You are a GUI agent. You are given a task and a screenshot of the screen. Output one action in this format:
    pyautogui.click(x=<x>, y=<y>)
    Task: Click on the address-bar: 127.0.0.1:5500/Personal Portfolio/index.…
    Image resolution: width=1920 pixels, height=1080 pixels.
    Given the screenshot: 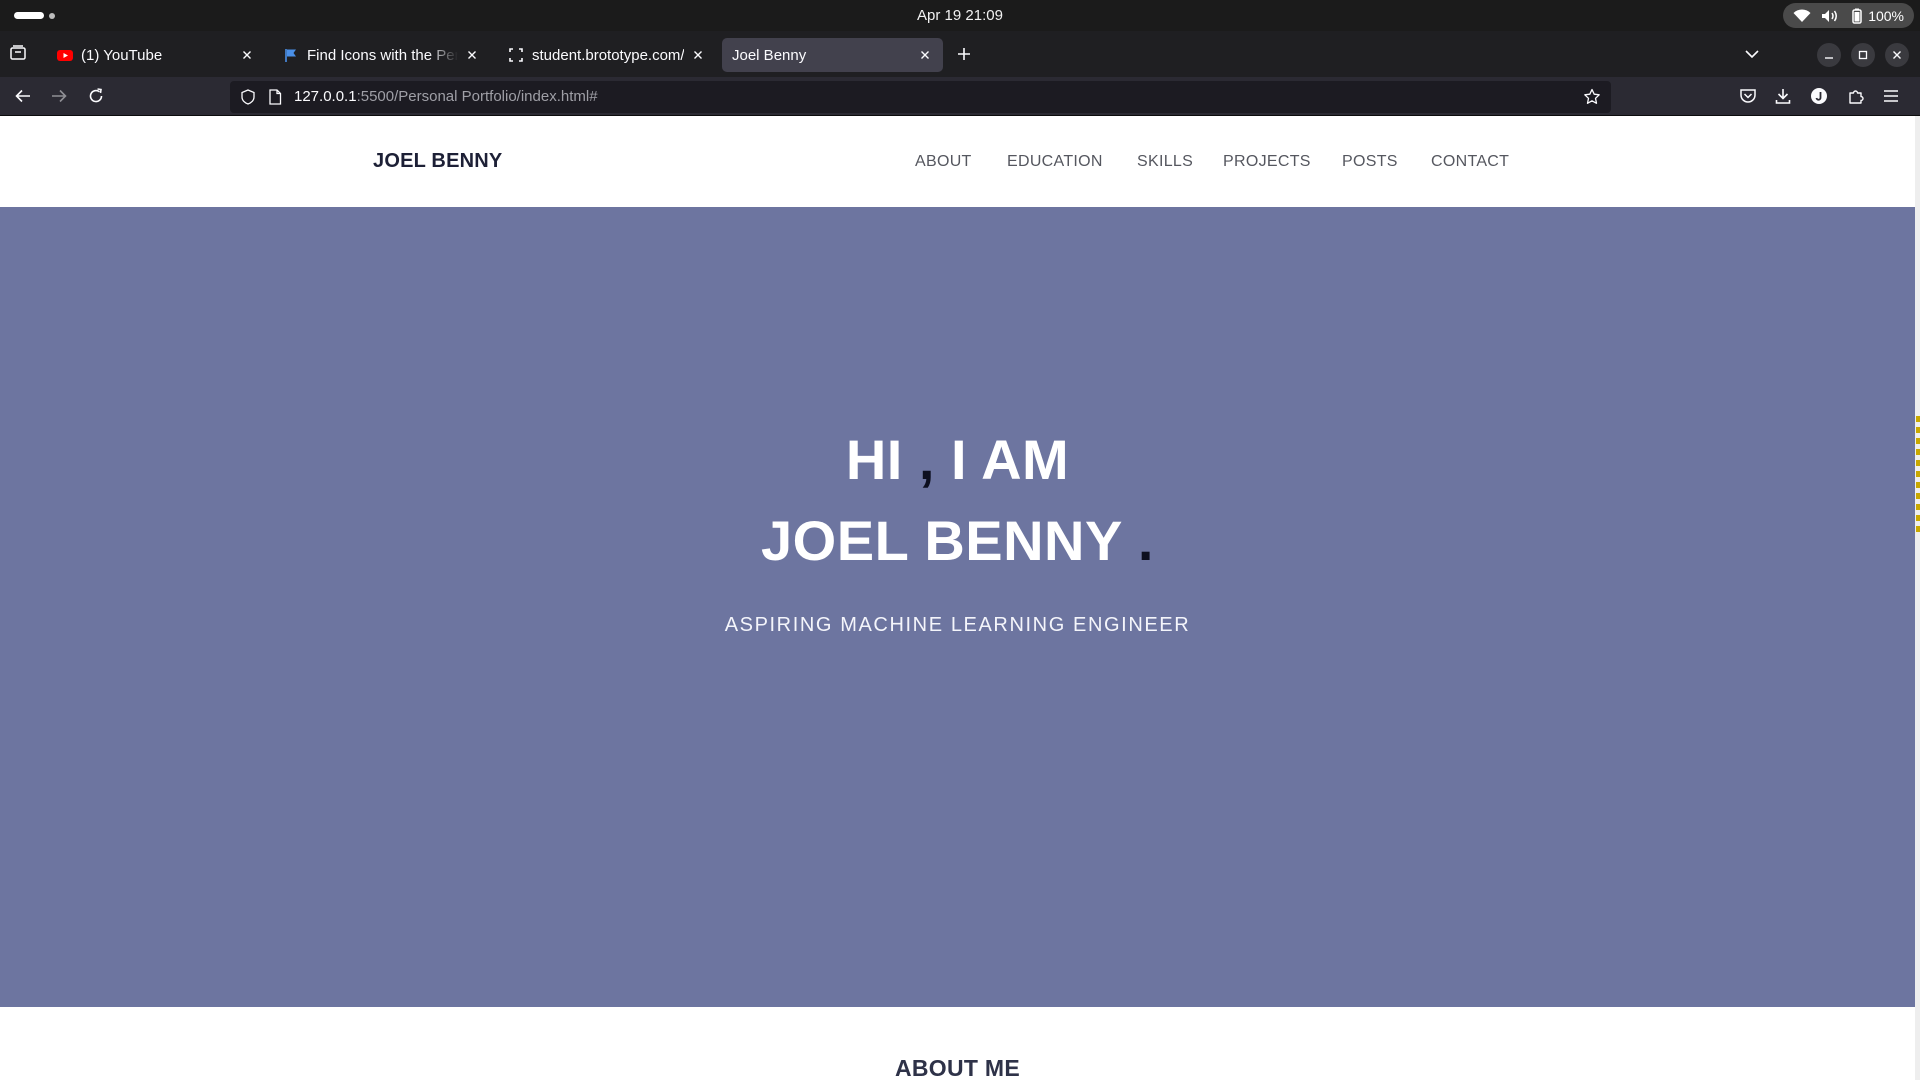 What is the action you would take?
    pyautogui.click(x=920, y=97)
    